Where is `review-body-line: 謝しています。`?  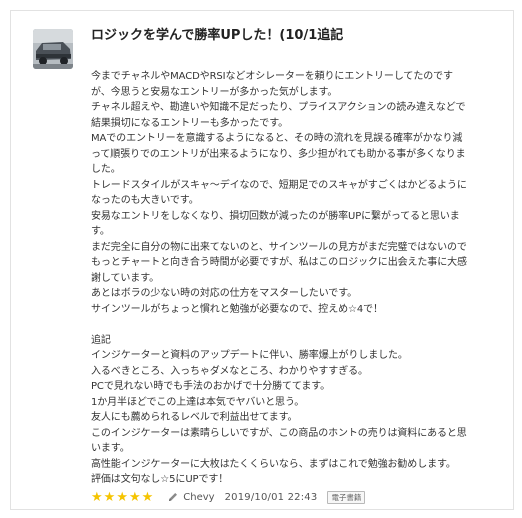
review-body-line: 謝しています。 is located at coordinates (125, 278).